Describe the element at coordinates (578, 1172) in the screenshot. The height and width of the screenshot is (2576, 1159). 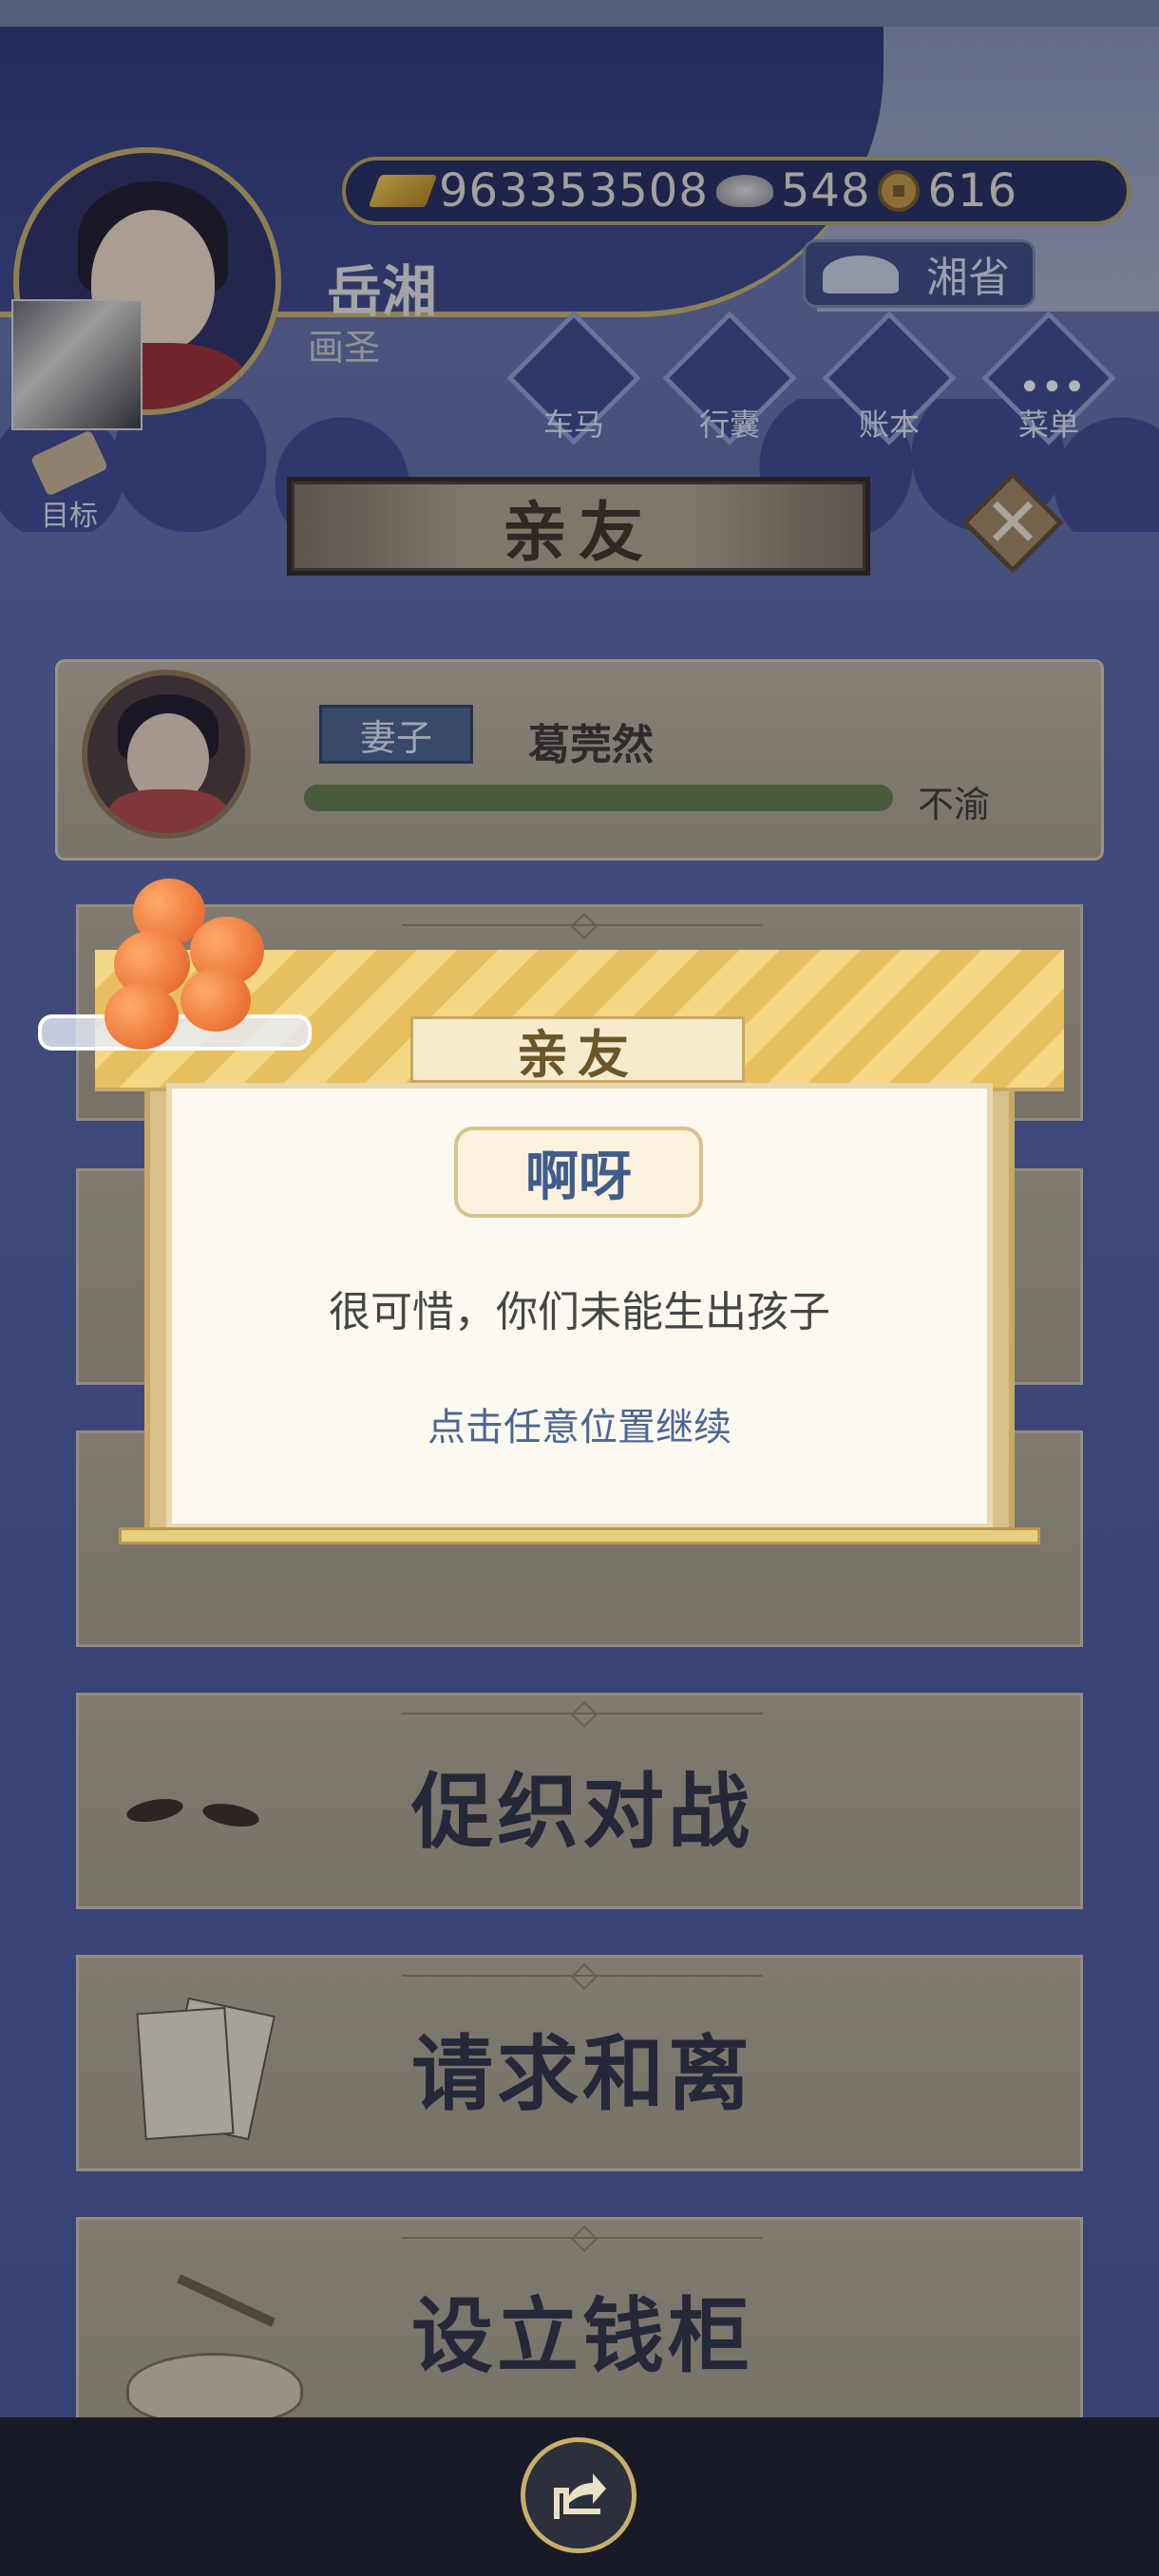
I see `dialog-title: 啊呀` at that location.